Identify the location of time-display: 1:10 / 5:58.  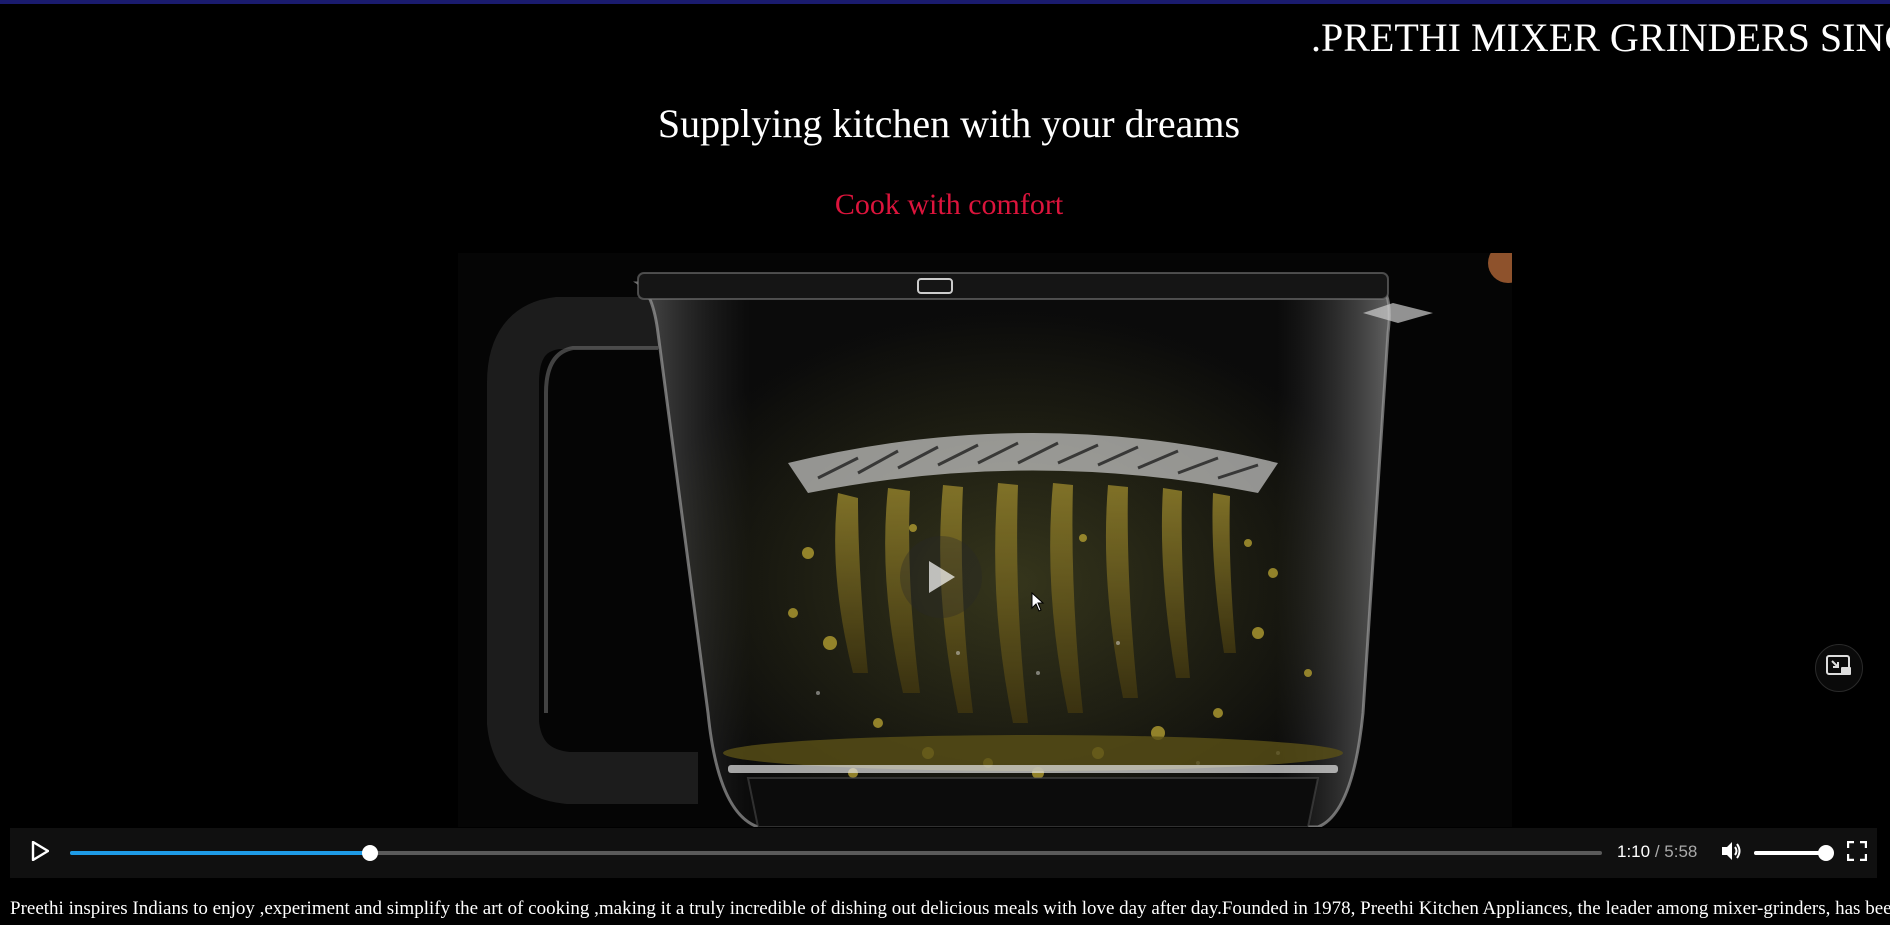
(1657, 852).